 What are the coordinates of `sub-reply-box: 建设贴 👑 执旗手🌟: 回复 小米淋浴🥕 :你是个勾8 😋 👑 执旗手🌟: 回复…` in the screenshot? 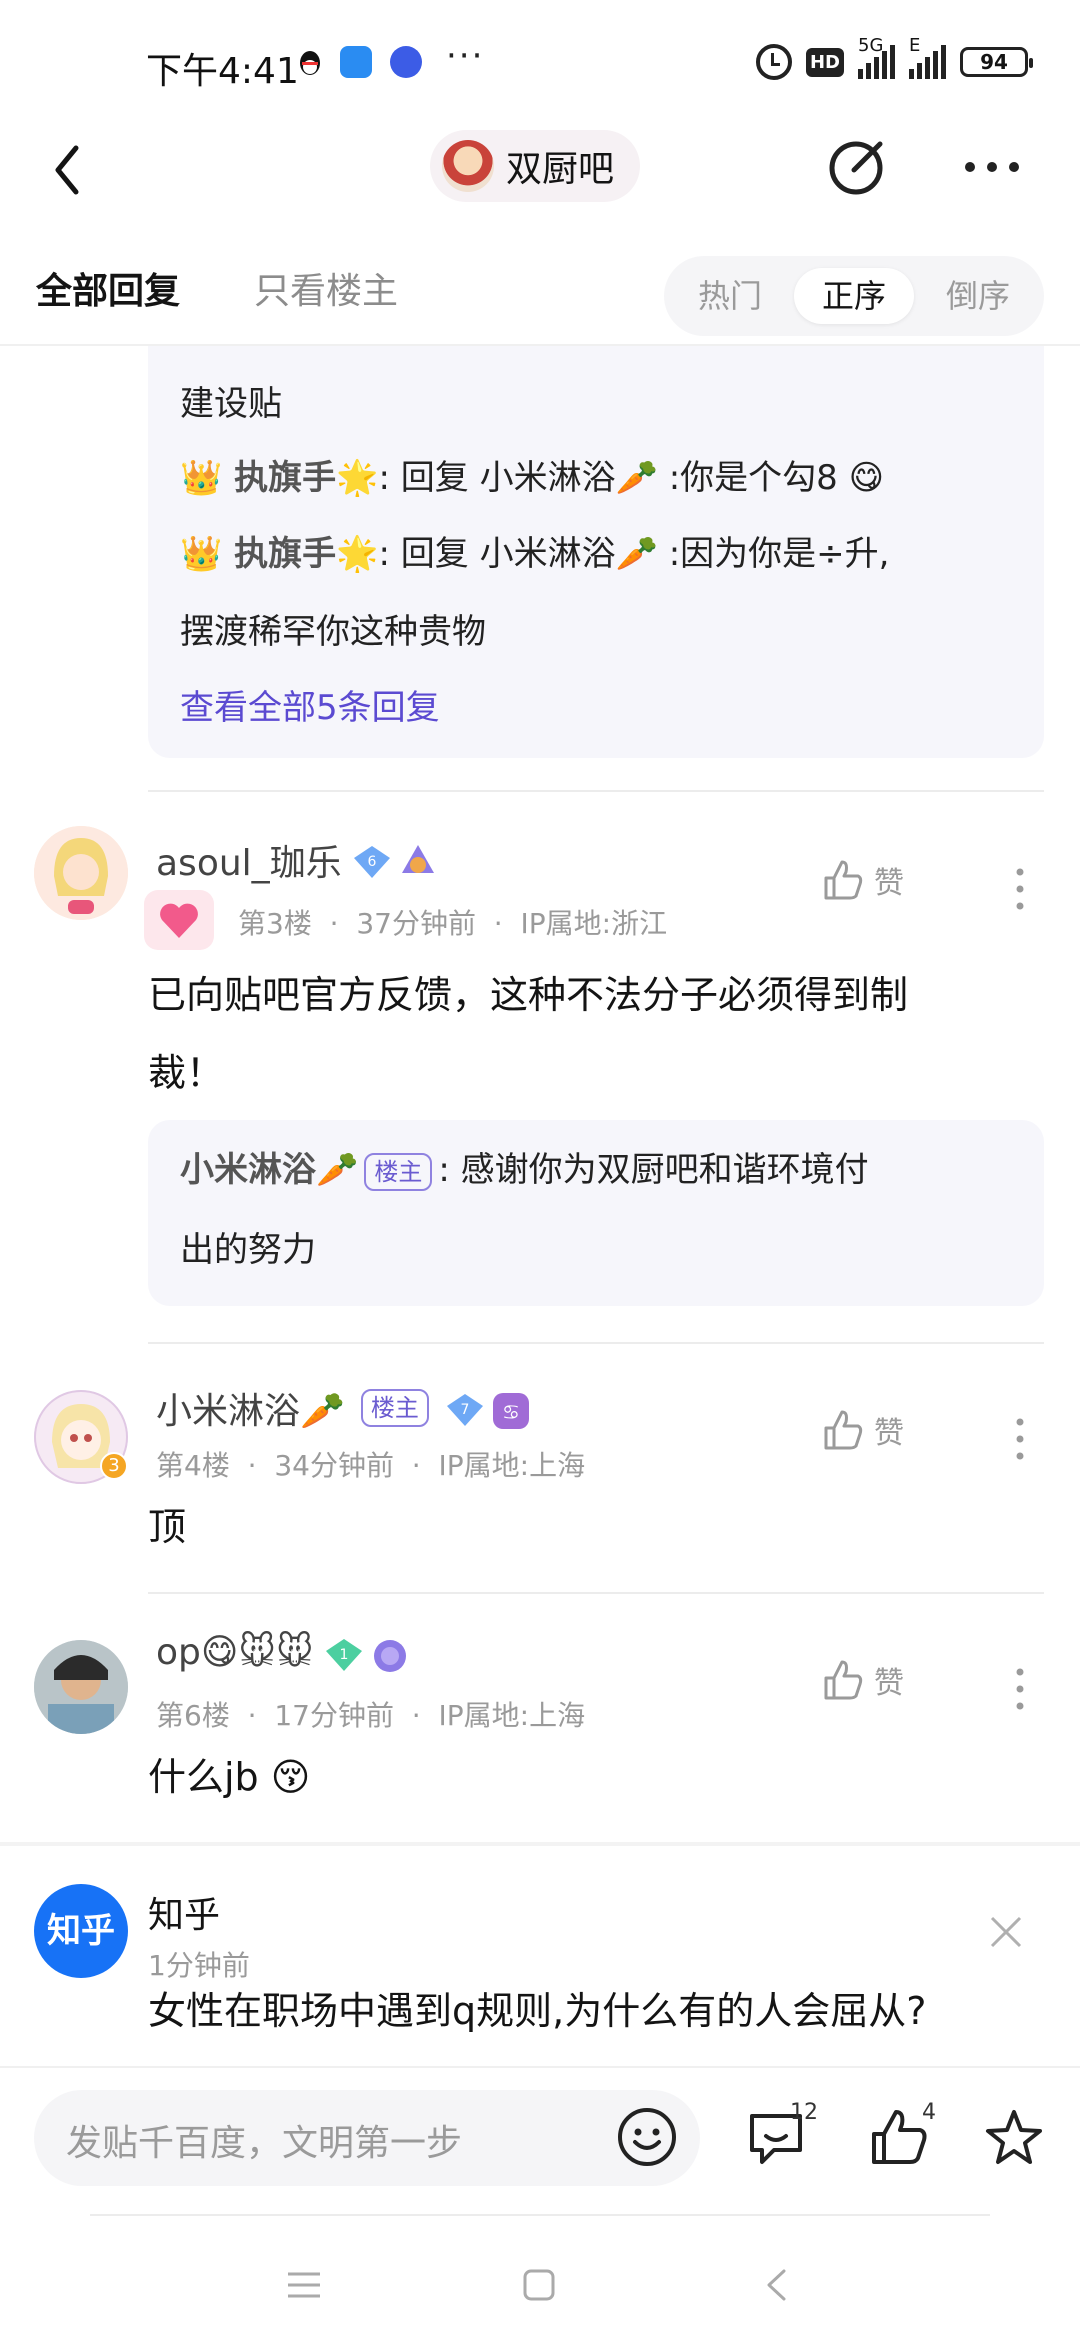 It's located at (596, 552).